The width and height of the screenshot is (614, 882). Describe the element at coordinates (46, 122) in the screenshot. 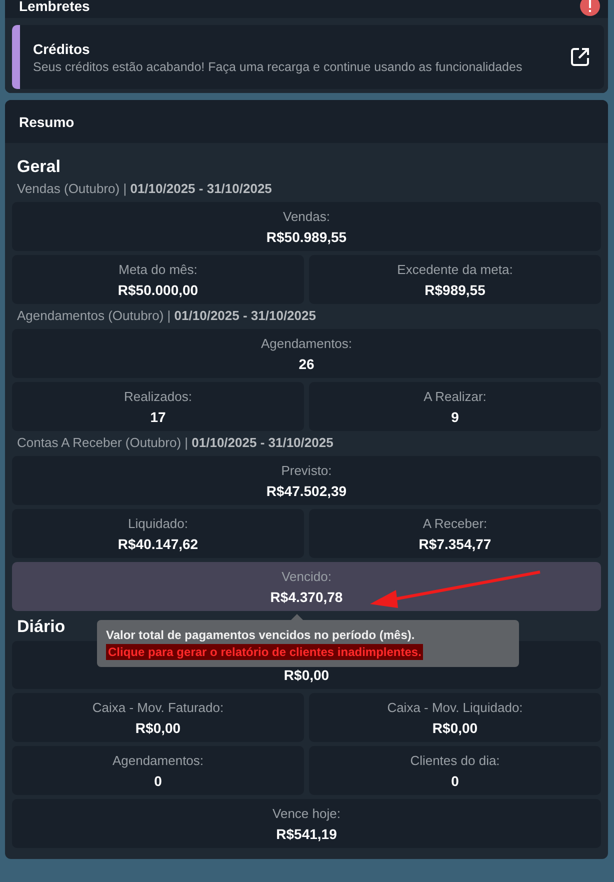

I see `panel-title: Resumo` at that location.